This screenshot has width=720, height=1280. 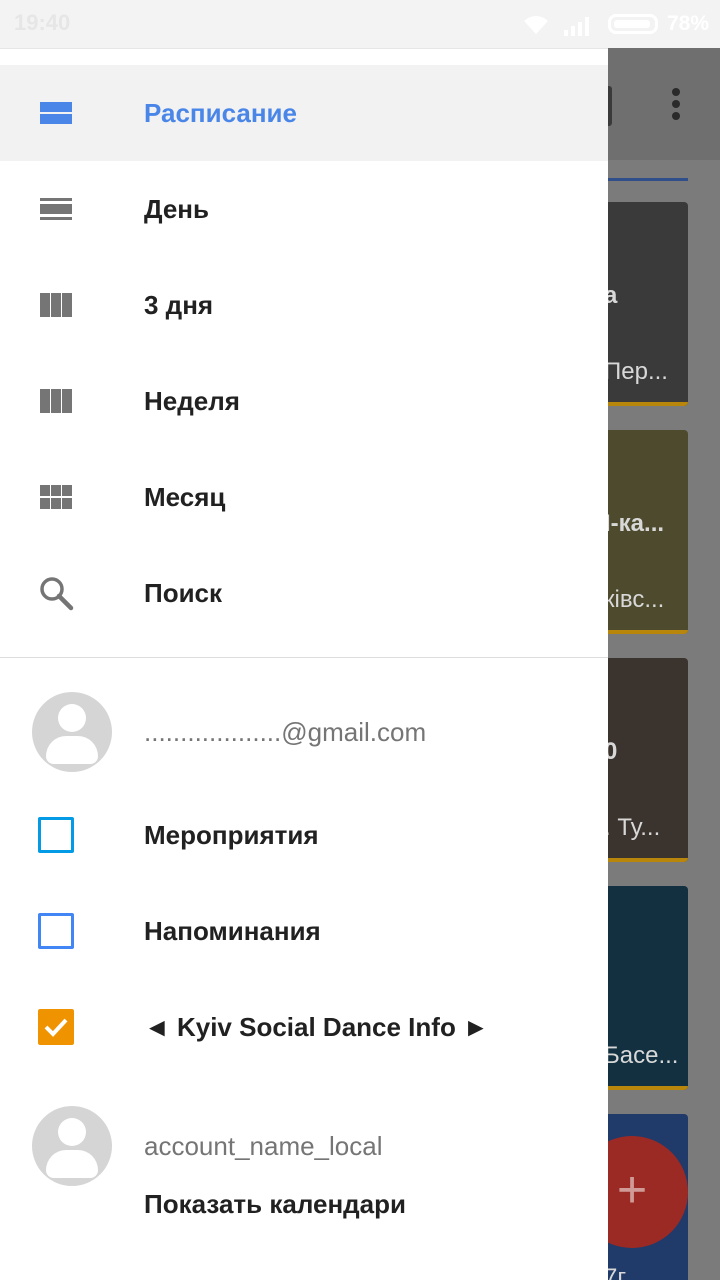 I want to click on account-header-local: account_name_local, so click(x=304, y=1146).